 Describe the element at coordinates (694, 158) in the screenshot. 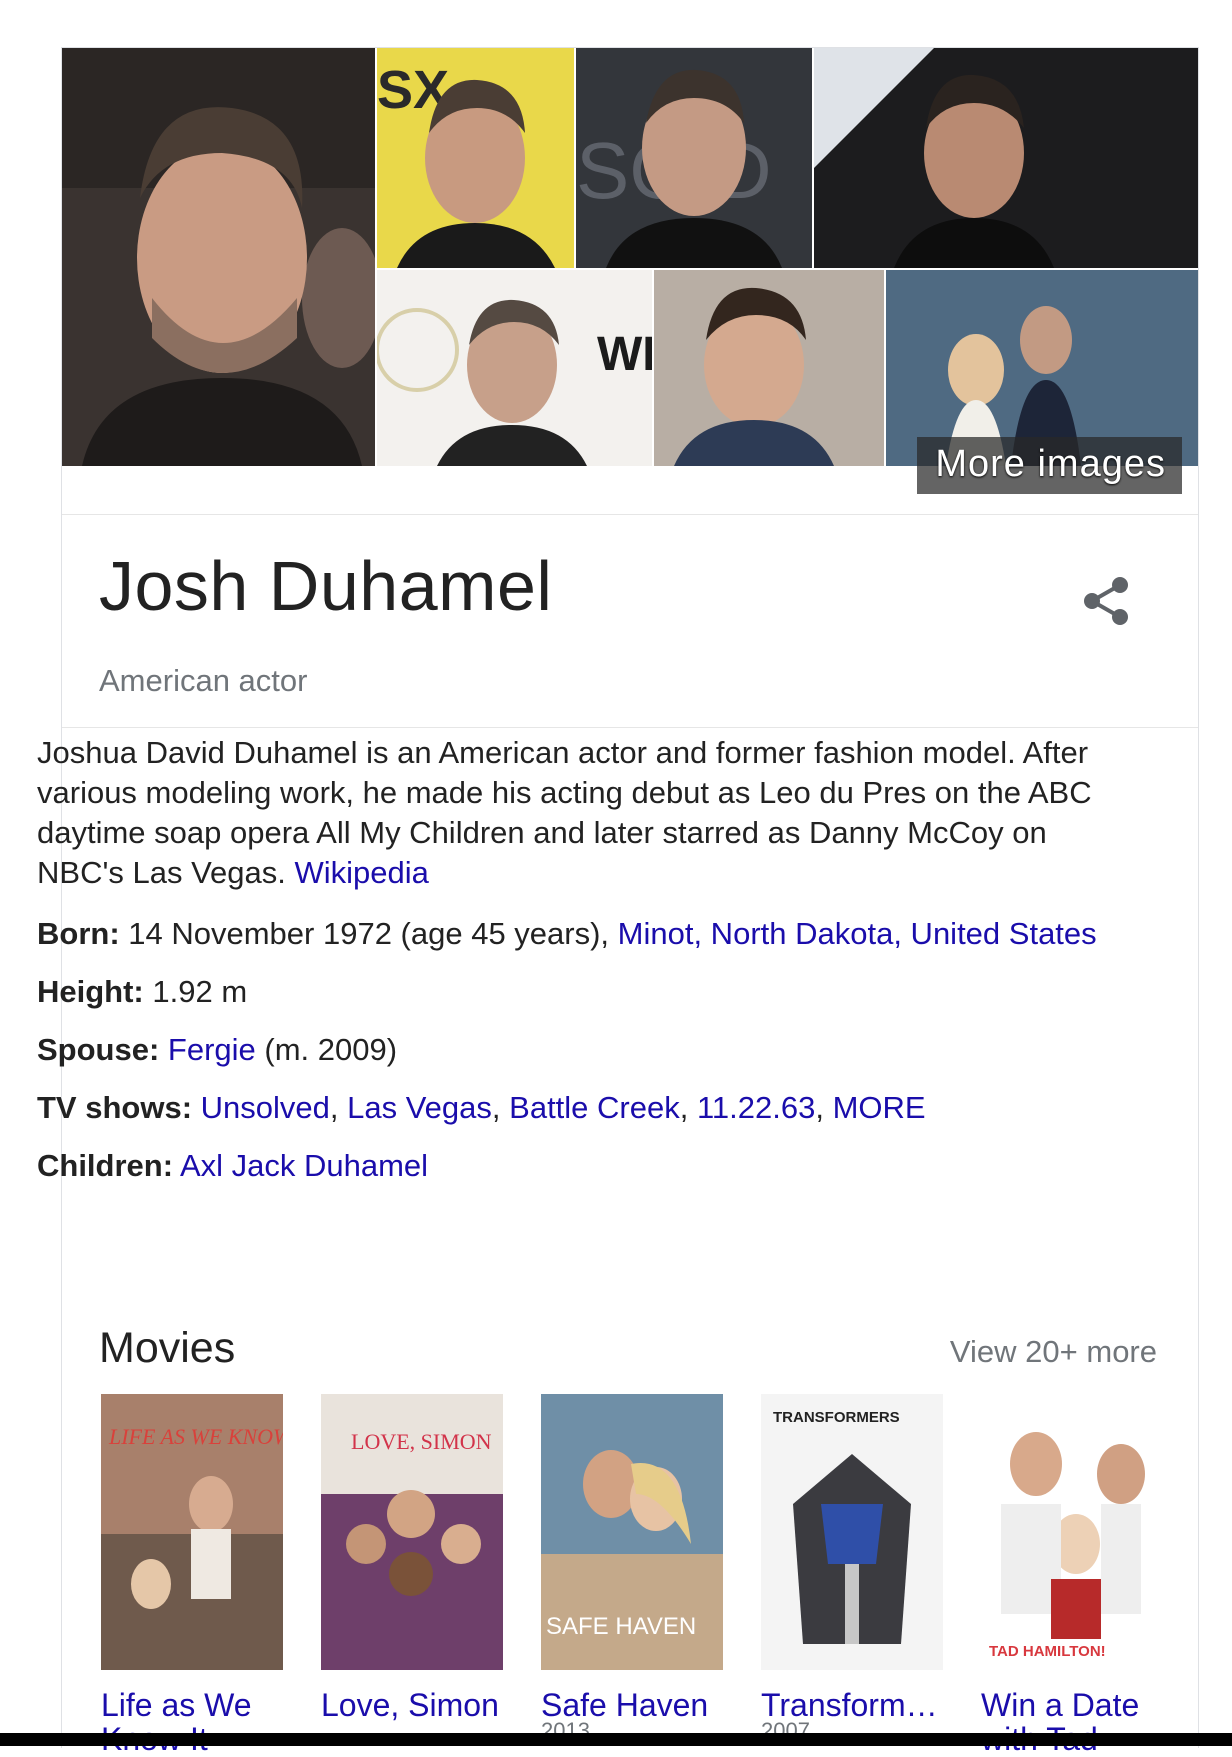

I see `gallery-photo-3: SO D` at that location.